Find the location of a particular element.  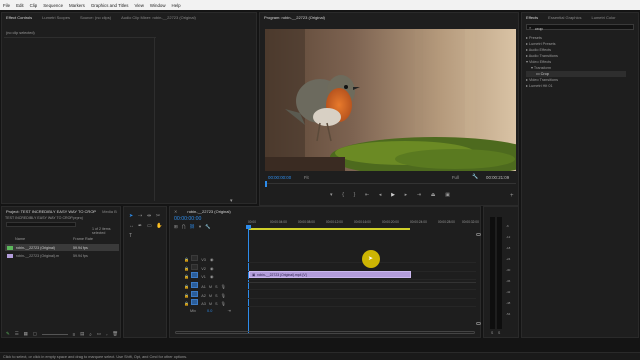

col-frame-rate: Frame Rate is located at coordinates (83, 240).